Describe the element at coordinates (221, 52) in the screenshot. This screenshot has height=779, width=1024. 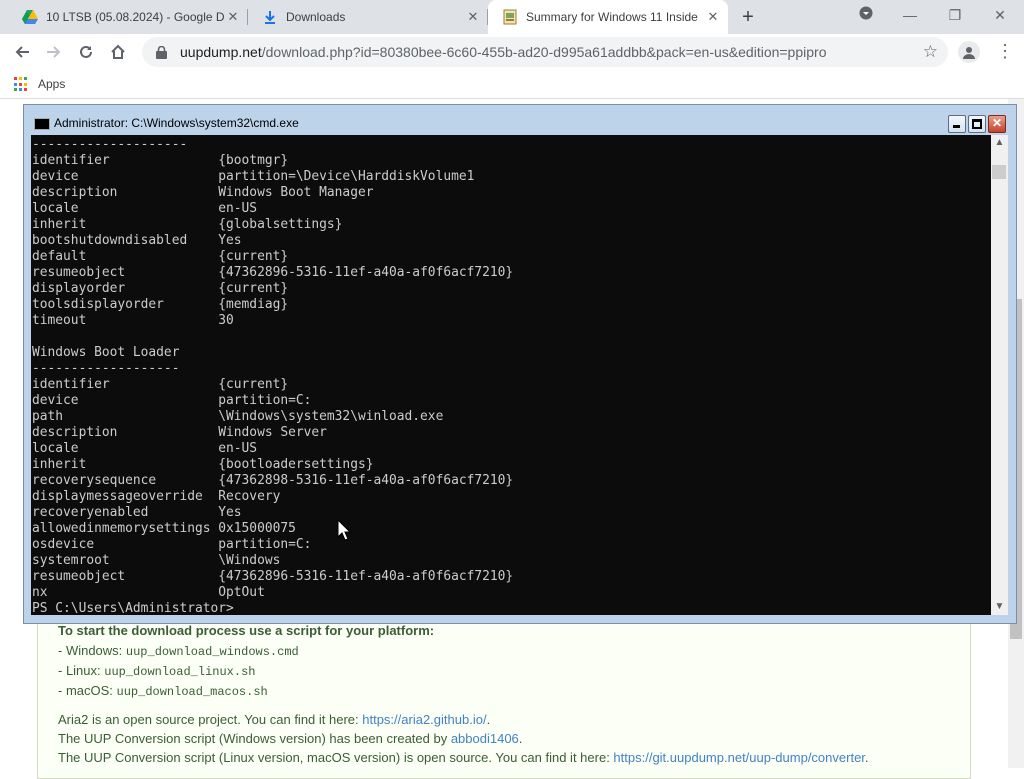
I see `url-host: uupdump.net` at that location.